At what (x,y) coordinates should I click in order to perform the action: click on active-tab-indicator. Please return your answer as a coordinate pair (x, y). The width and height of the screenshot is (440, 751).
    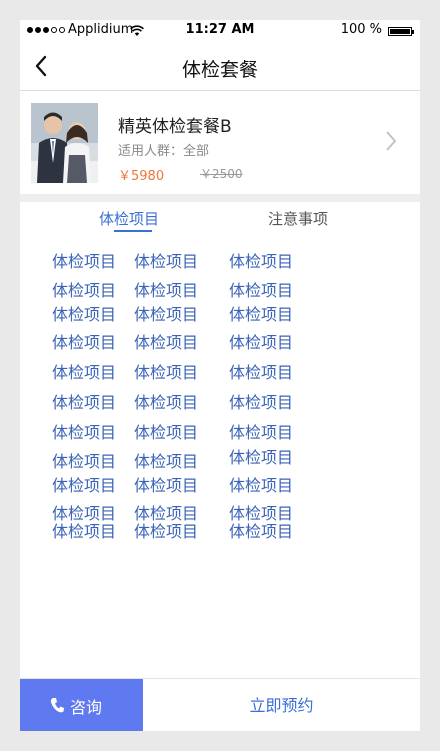
    Looking at the image, I should click on (133, 231).